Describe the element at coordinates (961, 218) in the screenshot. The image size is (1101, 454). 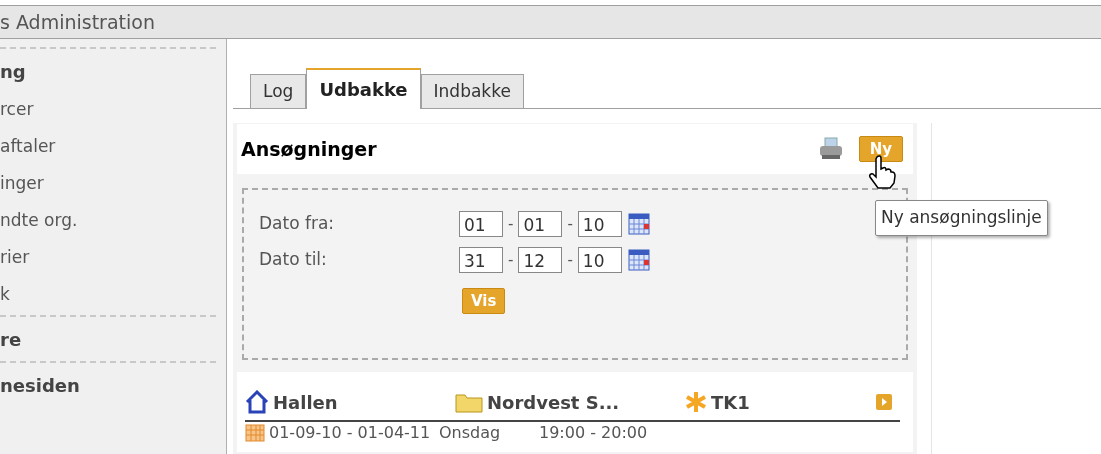
I see `tooltip: Ny ansøgningslinje` at that location.